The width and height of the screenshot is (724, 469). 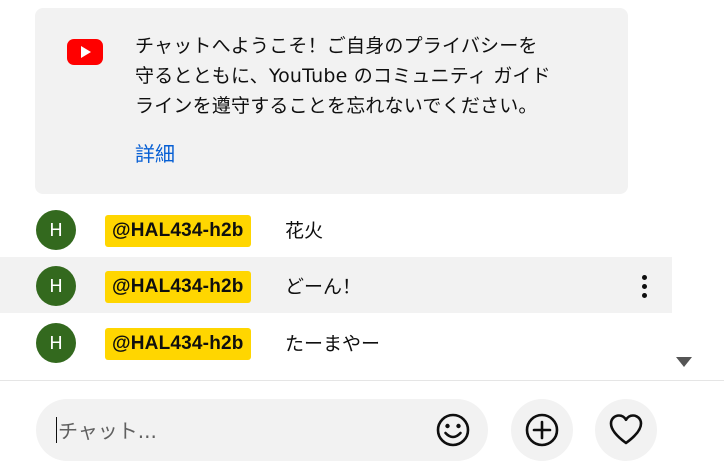 I want to click on more-vertical-icon, so click(x=644, y=286).